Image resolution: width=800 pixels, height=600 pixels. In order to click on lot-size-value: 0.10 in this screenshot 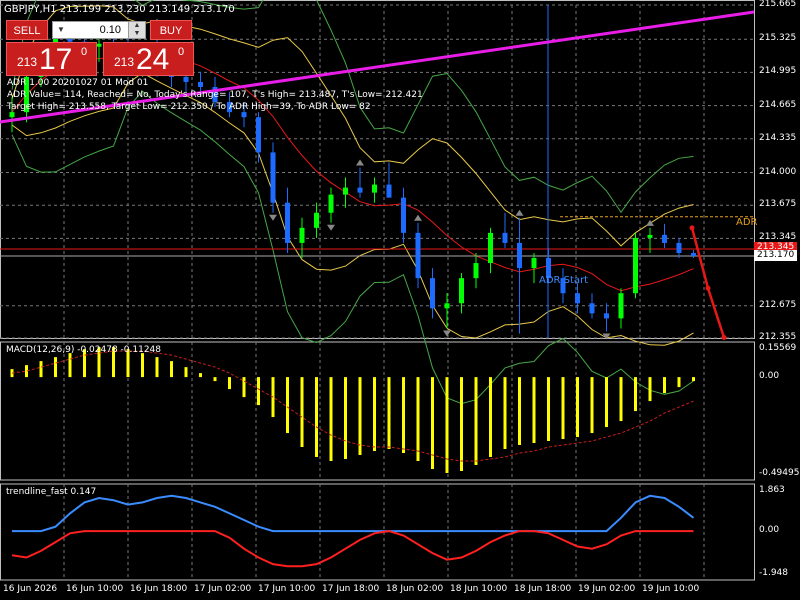, I will do `click(110, 30)`.